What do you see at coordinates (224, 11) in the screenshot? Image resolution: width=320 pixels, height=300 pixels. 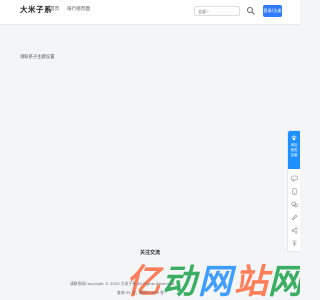 I see `search-input` at bounding box center [224, 11].